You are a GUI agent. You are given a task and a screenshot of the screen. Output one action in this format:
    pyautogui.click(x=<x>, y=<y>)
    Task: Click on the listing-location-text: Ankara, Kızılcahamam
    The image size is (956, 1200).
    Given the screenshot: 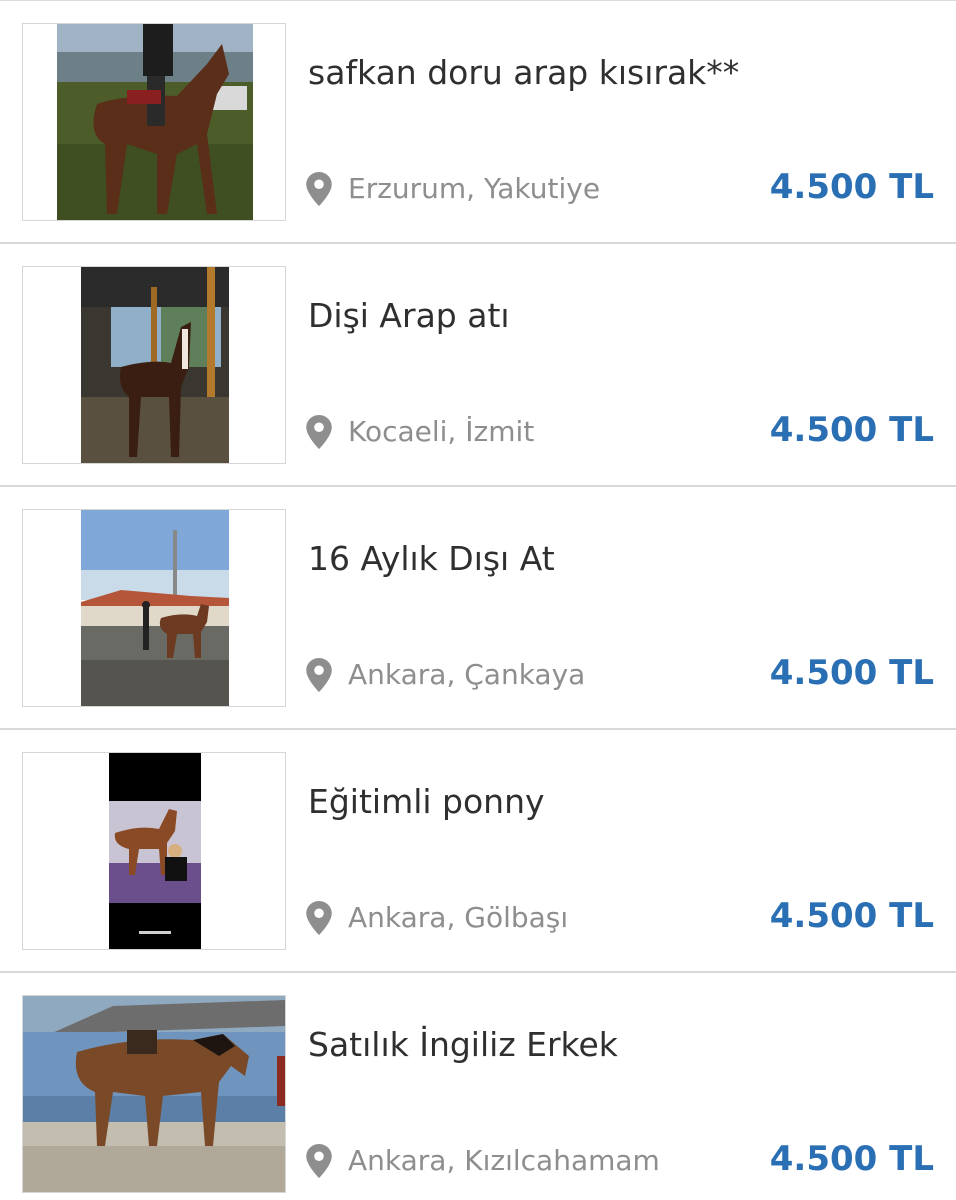 What is the action you would take?
    pyautogui.click(x=504, y=1160)
    